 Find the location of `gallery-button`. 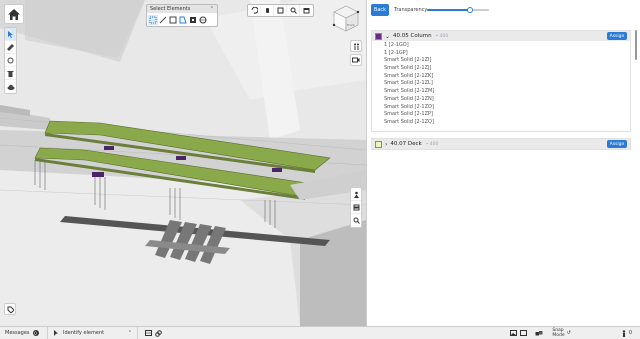

gallery-button is located at coordinates (523, 333).